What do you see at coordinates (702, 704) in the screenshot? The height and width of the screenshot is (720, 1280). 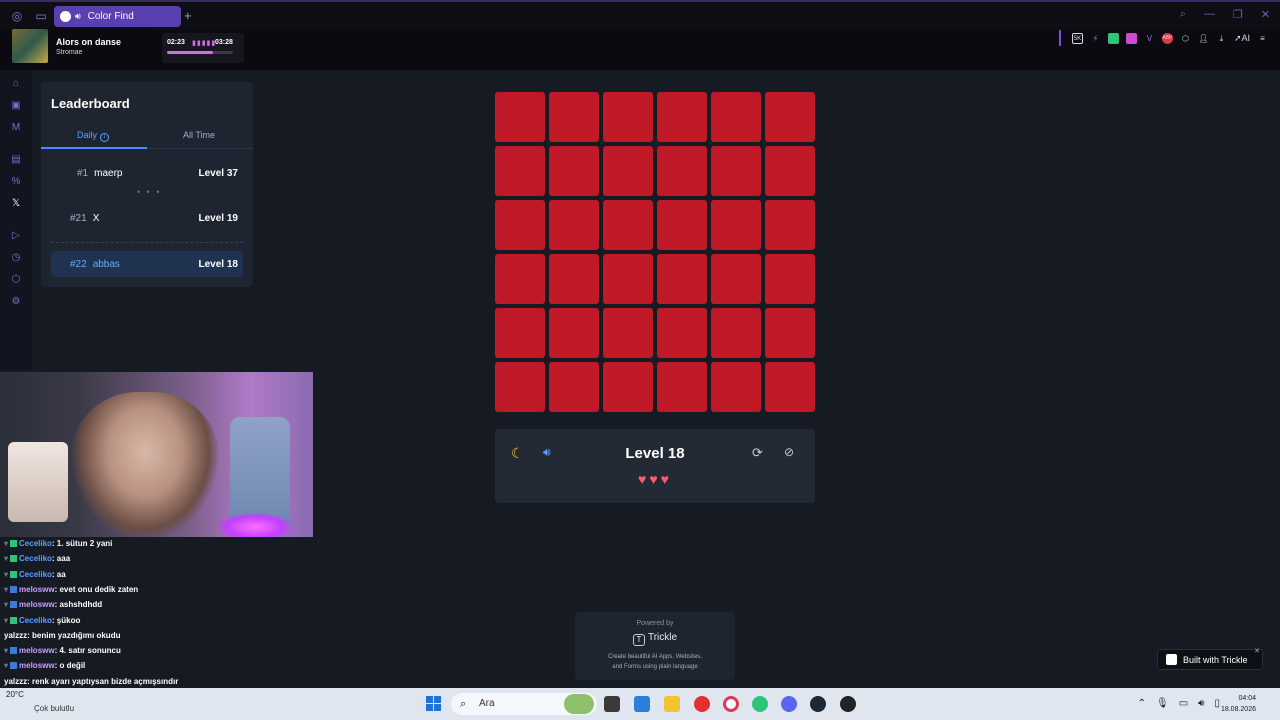 I see `youtube-icon` at bounding box center [702, 704].